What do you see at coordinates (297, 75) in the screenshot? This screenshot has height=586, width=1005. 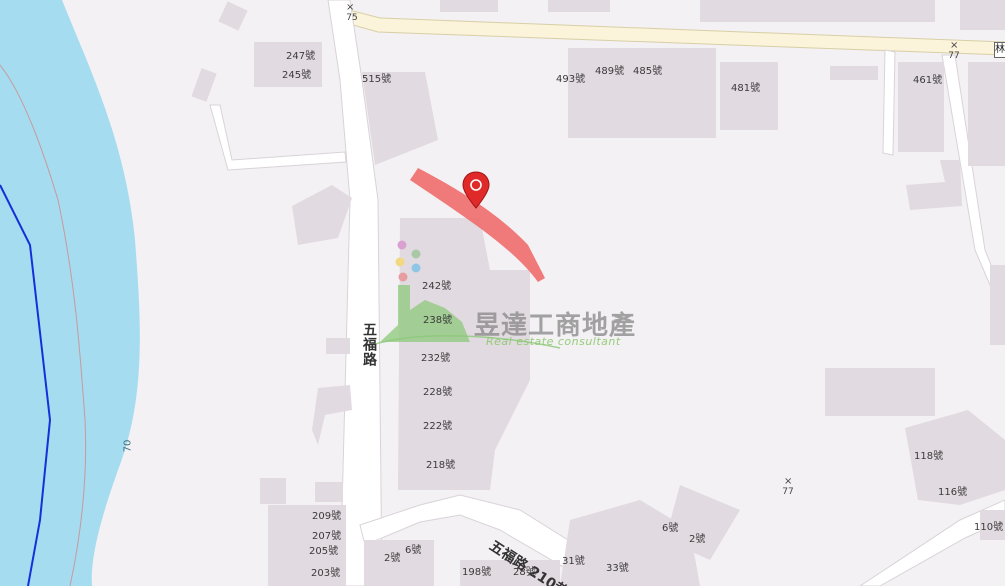 I see `address-label: 245號` at bounding box center [297, 75].